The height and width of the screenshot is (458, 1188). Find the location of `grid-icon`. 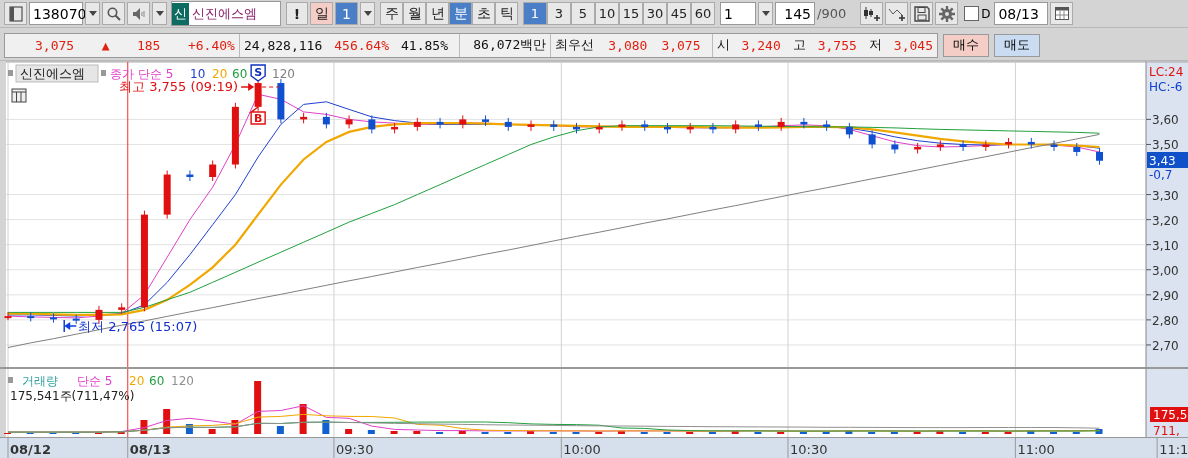

grid-icon is located at coordinates (19, 95).